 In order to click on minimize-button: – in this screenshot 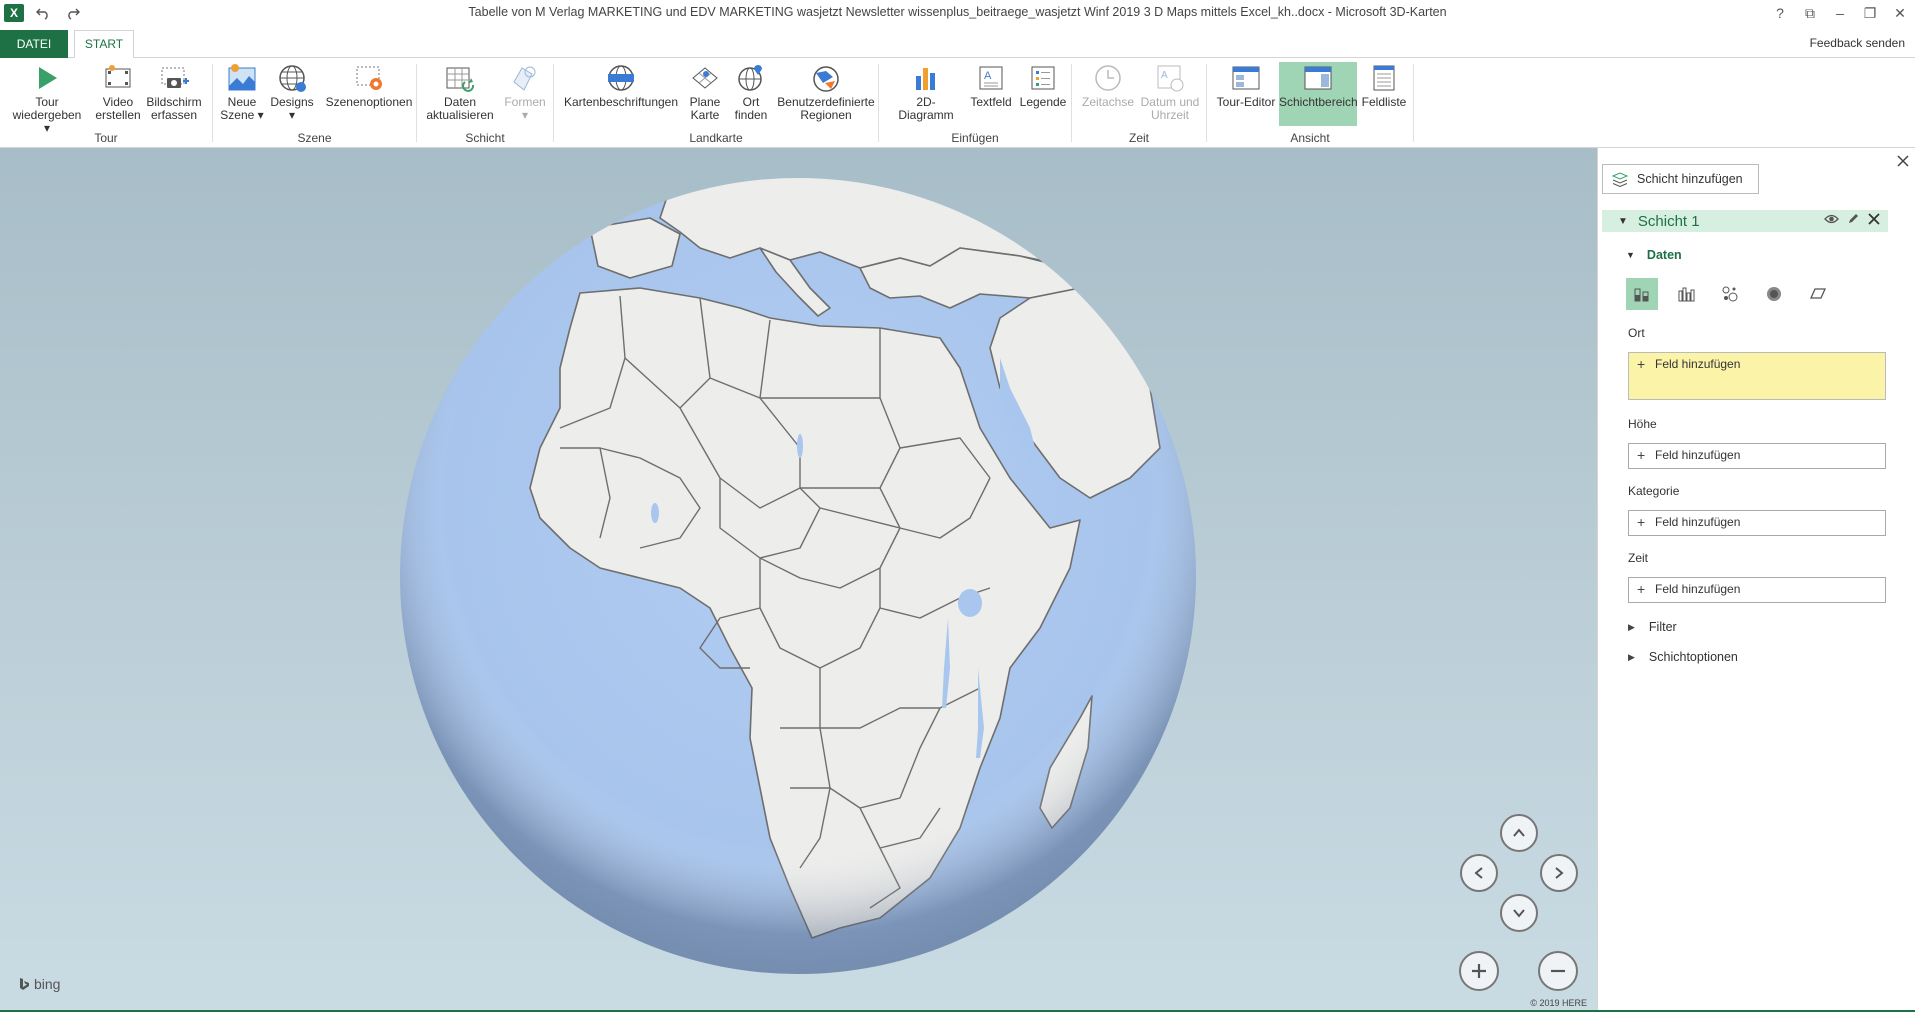, I will do `click(1840, 13)`.